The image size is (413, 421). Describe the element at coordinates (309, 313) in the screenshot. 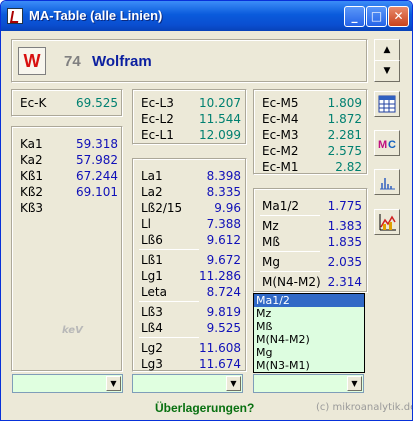

I see `dropdown-option: Mz` at that location.